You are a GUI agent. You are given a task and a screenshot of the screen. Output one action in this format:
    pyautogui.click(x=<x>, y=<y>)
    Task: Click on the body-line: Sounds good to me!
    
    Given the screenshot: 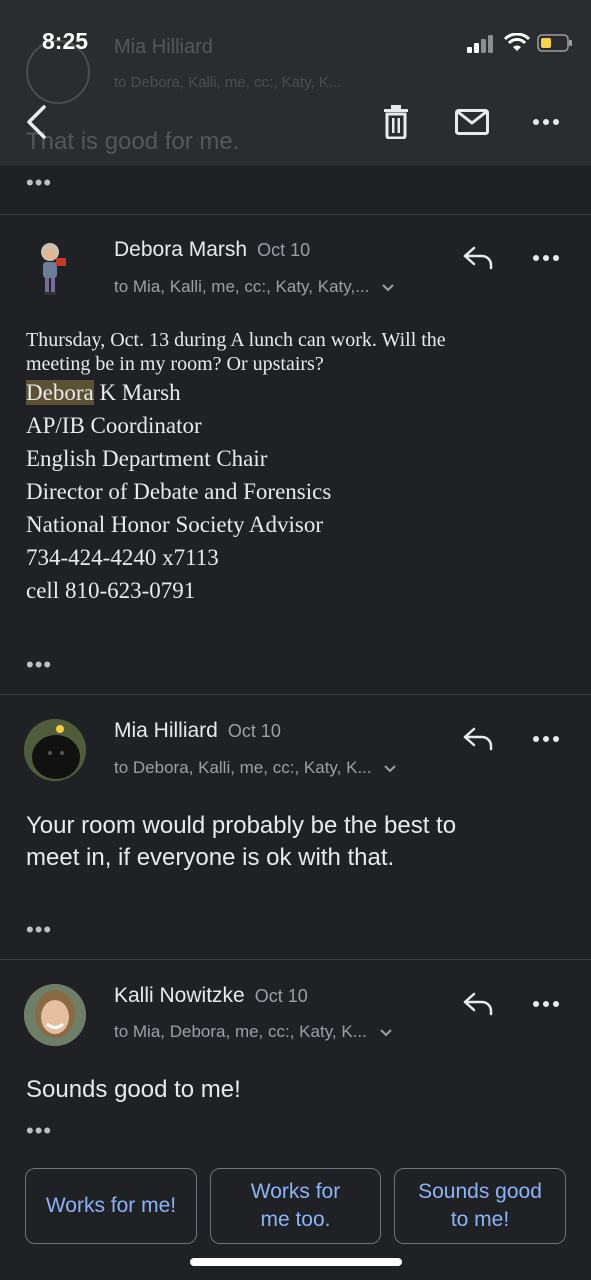 What is the action you would take?
    pyautogui.click(x=133, y=1089)
    